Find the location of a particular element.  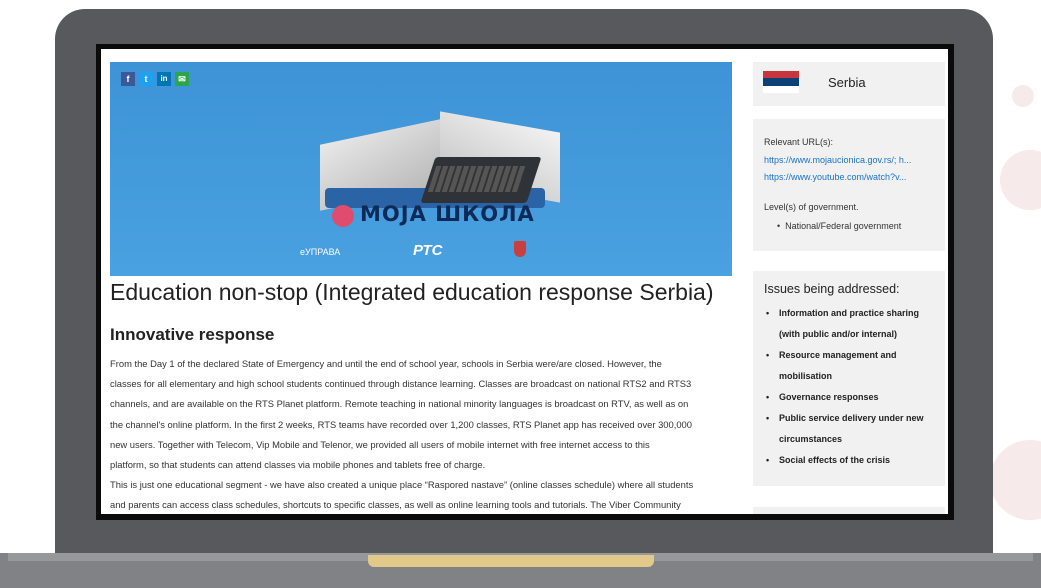

euprava-logo: eУПРАВА is located at coordinates (320, 252).